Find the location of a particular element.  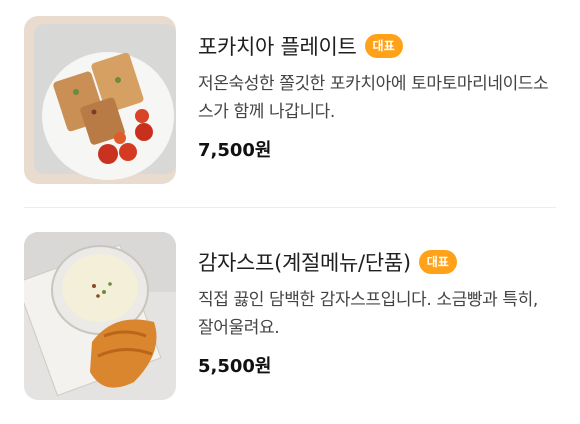

potato-soup-photo-icon is located at coordinates (100, 316).